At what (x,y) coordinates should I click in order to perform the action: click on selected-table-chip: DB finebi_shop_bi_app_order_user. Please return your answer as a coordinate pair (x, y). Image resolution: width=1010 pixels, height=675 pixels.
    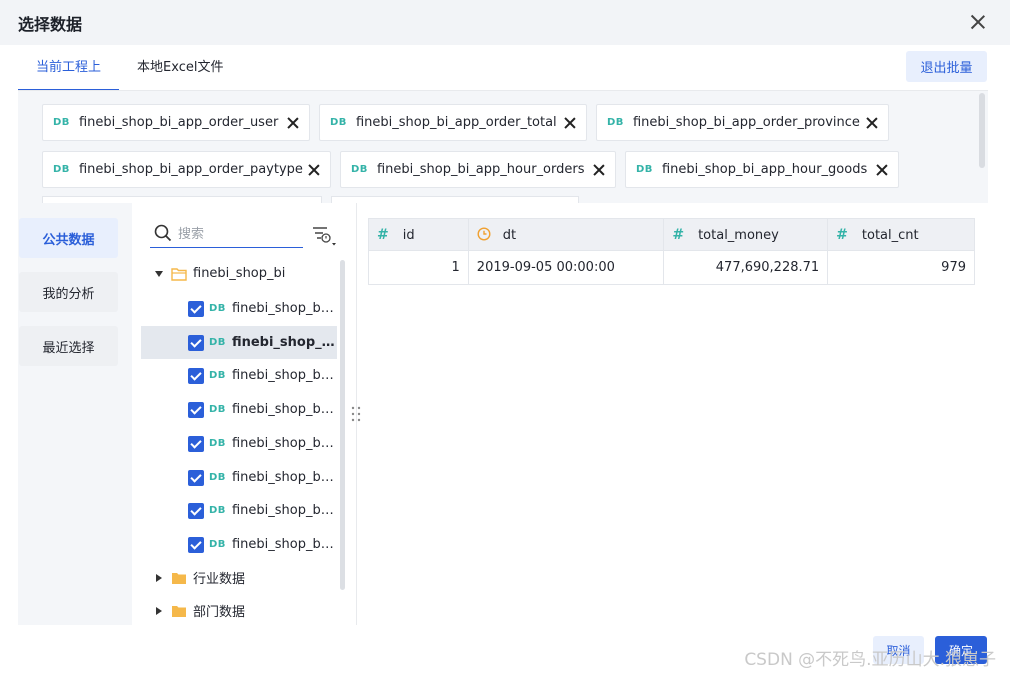
    Looking at the image, I should click on (176, 122).